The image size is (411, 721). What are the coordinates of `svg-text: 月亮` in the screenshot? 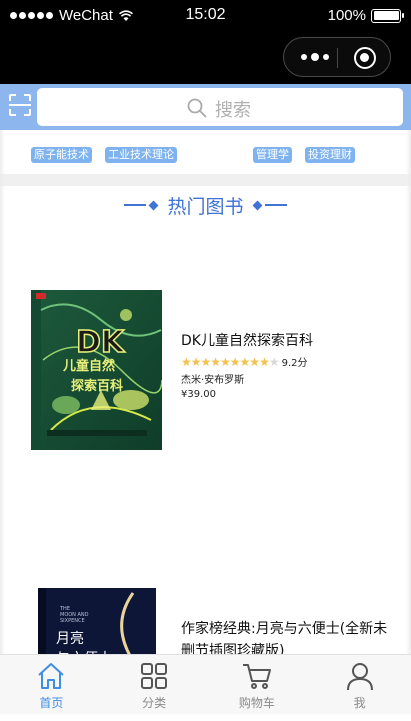 It's located at (70, 638).